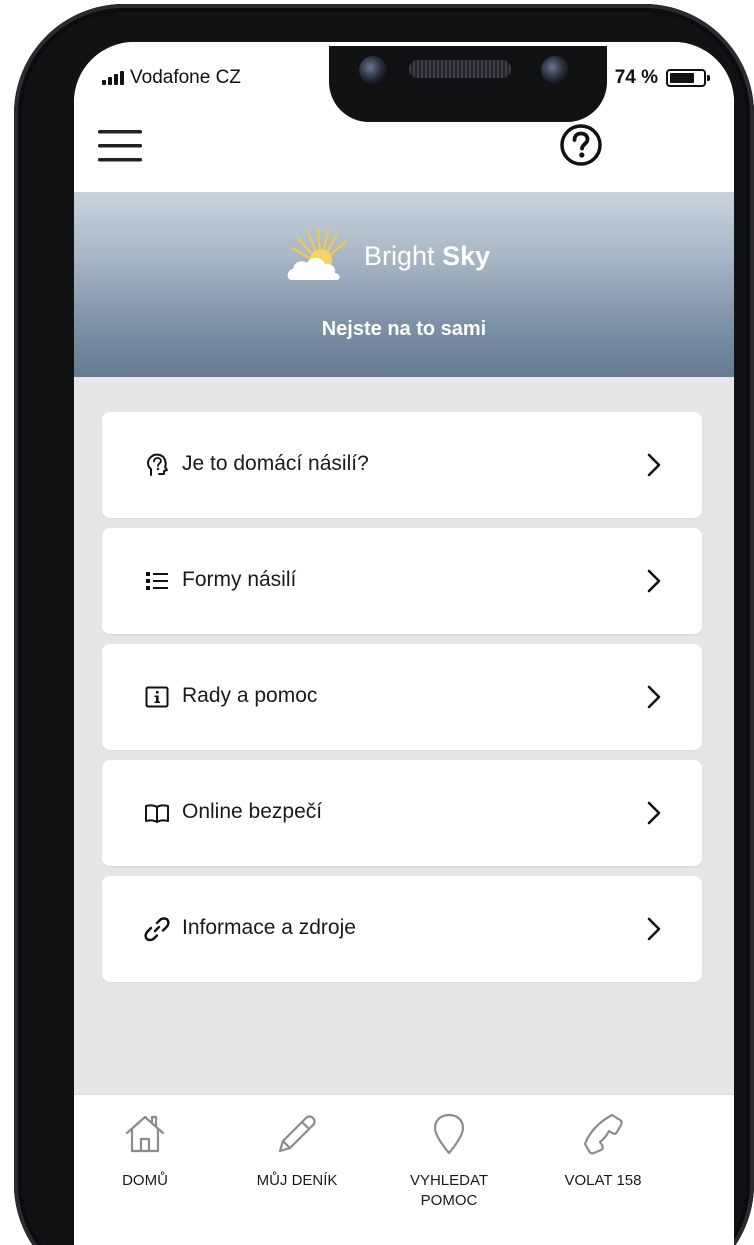  I want to click on bottom-nav: DOMŮ MŮJ DENÍK VYHLEDAT POMOC VOLAT 158, so click(404, 1169).